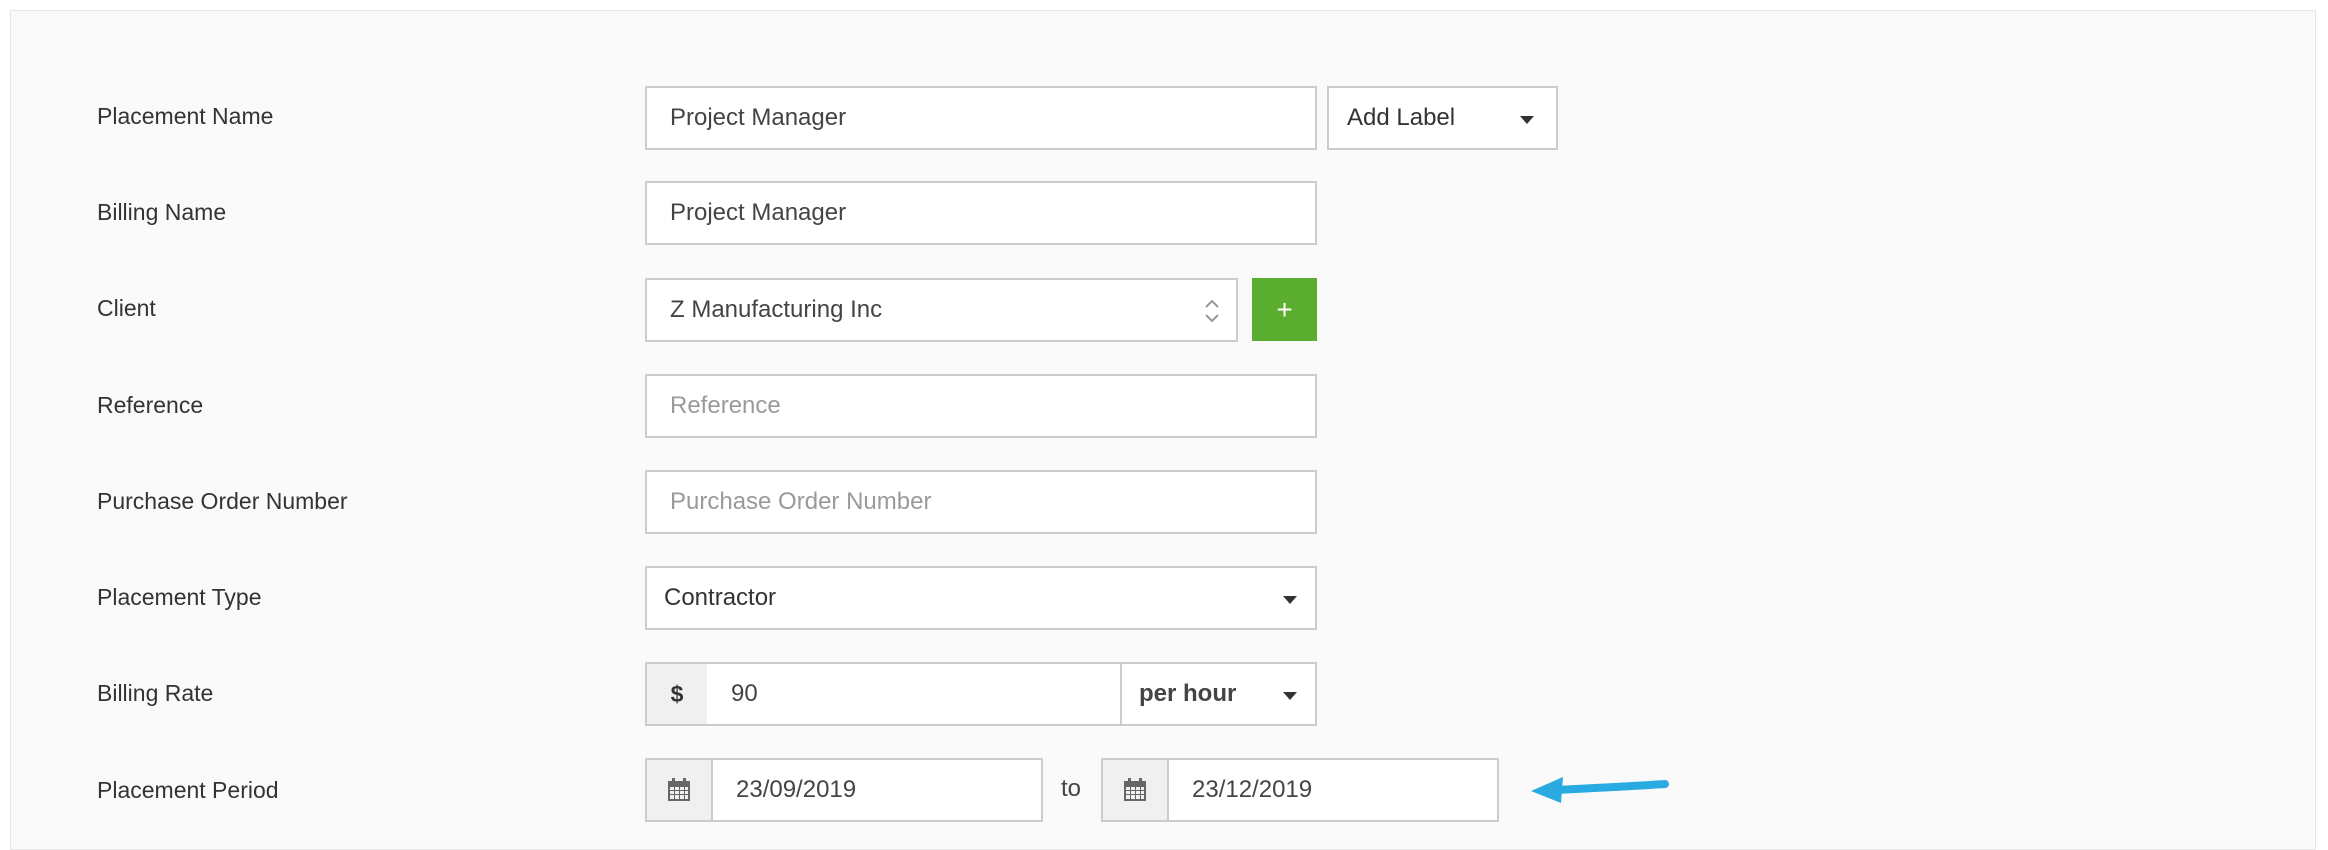  Describe the element at coordinates (162, 212) in the screenshot. I see `billing-name-label: Billing Name` at that location.